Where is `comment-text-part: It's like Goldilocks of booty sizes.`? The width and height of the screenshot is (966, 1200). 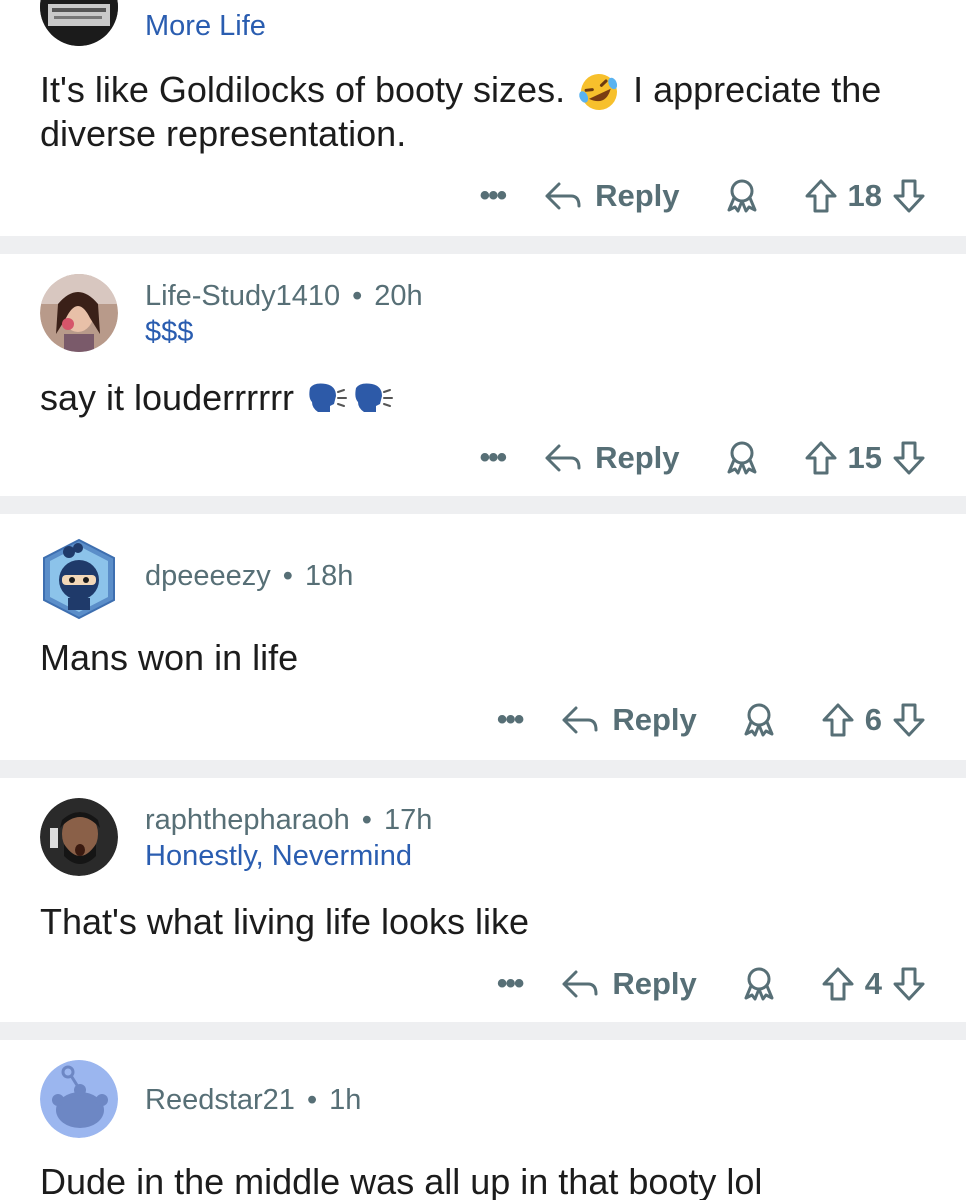
comment-text-part: It's like Goldilocks of booty sizes. is located at coordinates (303, 89).